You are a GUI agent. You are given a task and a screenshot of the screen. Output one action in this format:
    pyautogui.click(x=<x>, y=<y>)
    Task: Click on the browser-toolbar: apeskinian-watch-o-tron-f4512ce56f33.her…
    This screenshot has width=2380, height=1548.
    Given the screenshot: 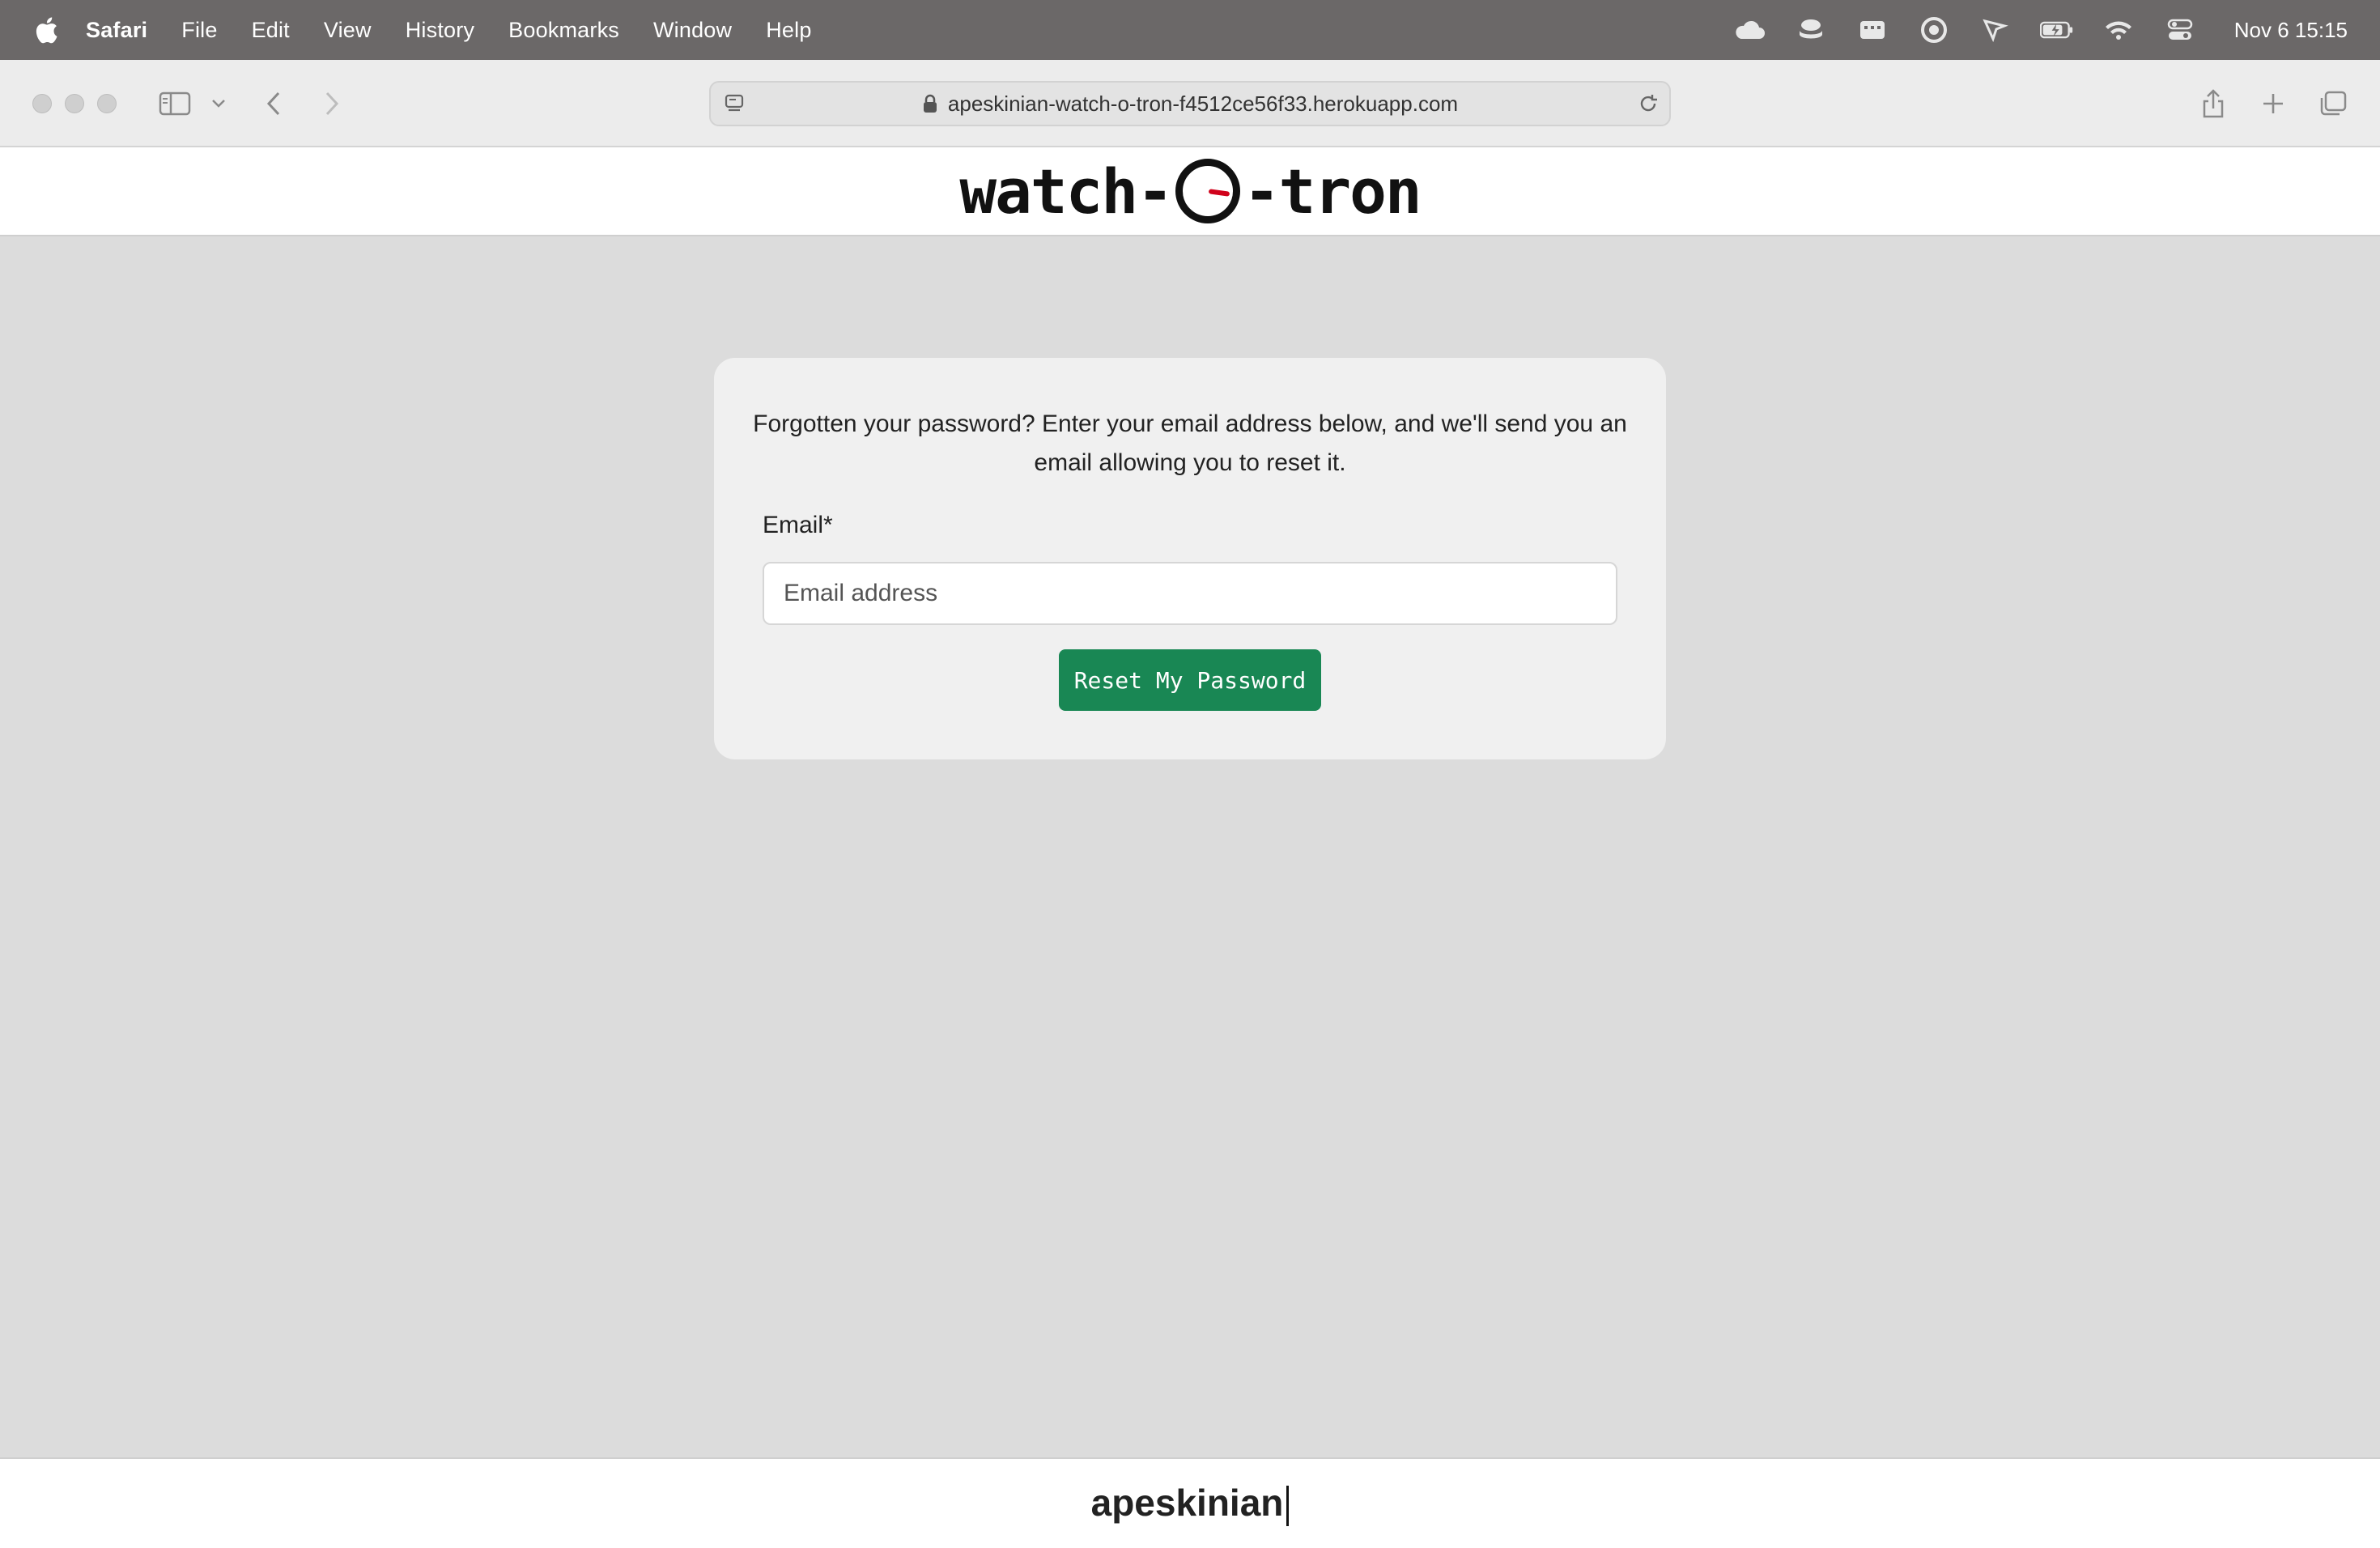 What is the action you would take?
    pyautogui.click(x=1190, y=104)
    